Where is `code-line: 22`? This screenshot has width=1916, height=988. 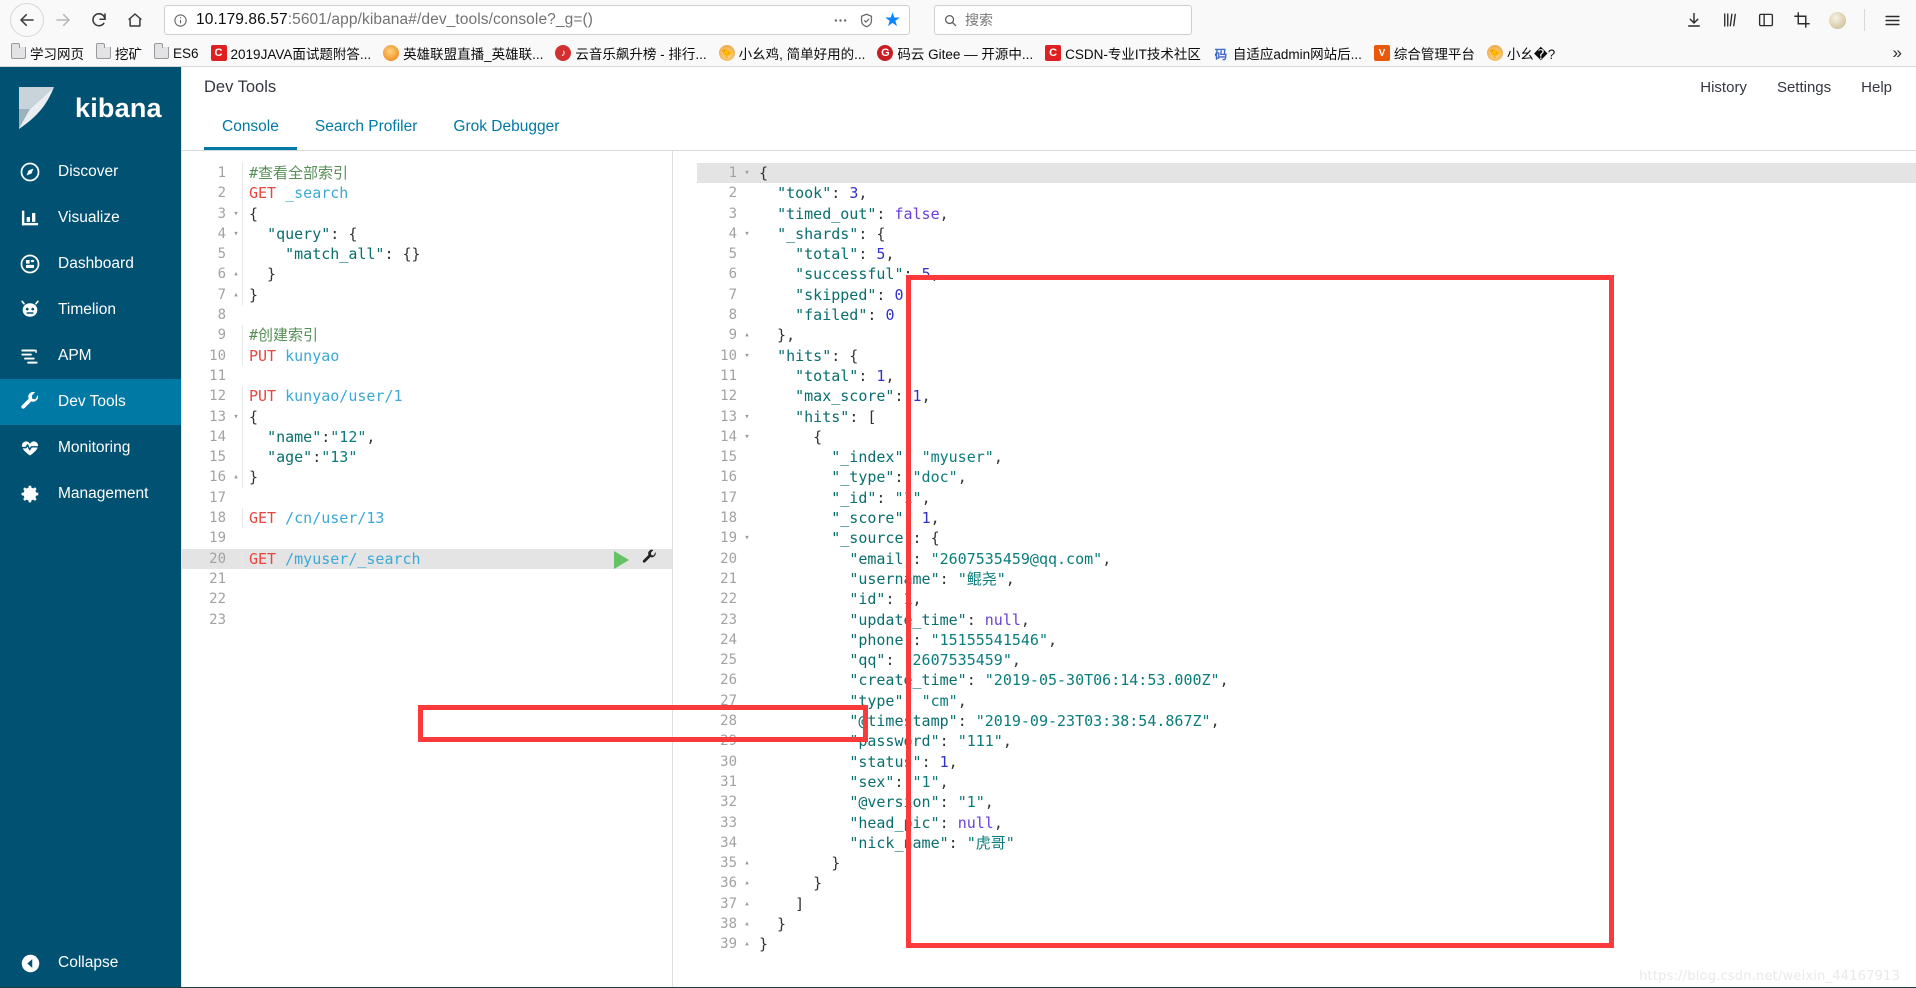
code-line: 22 is located at coordinates (427, 599).